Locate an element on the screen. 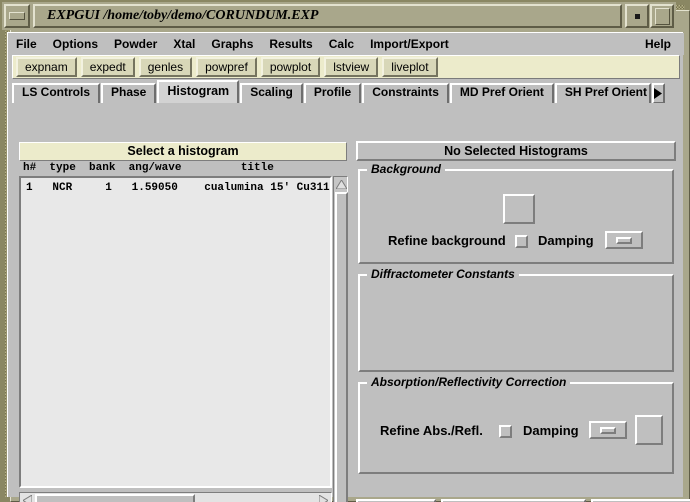  refine-absorption-checkbox is located at coordinates (505, 431).